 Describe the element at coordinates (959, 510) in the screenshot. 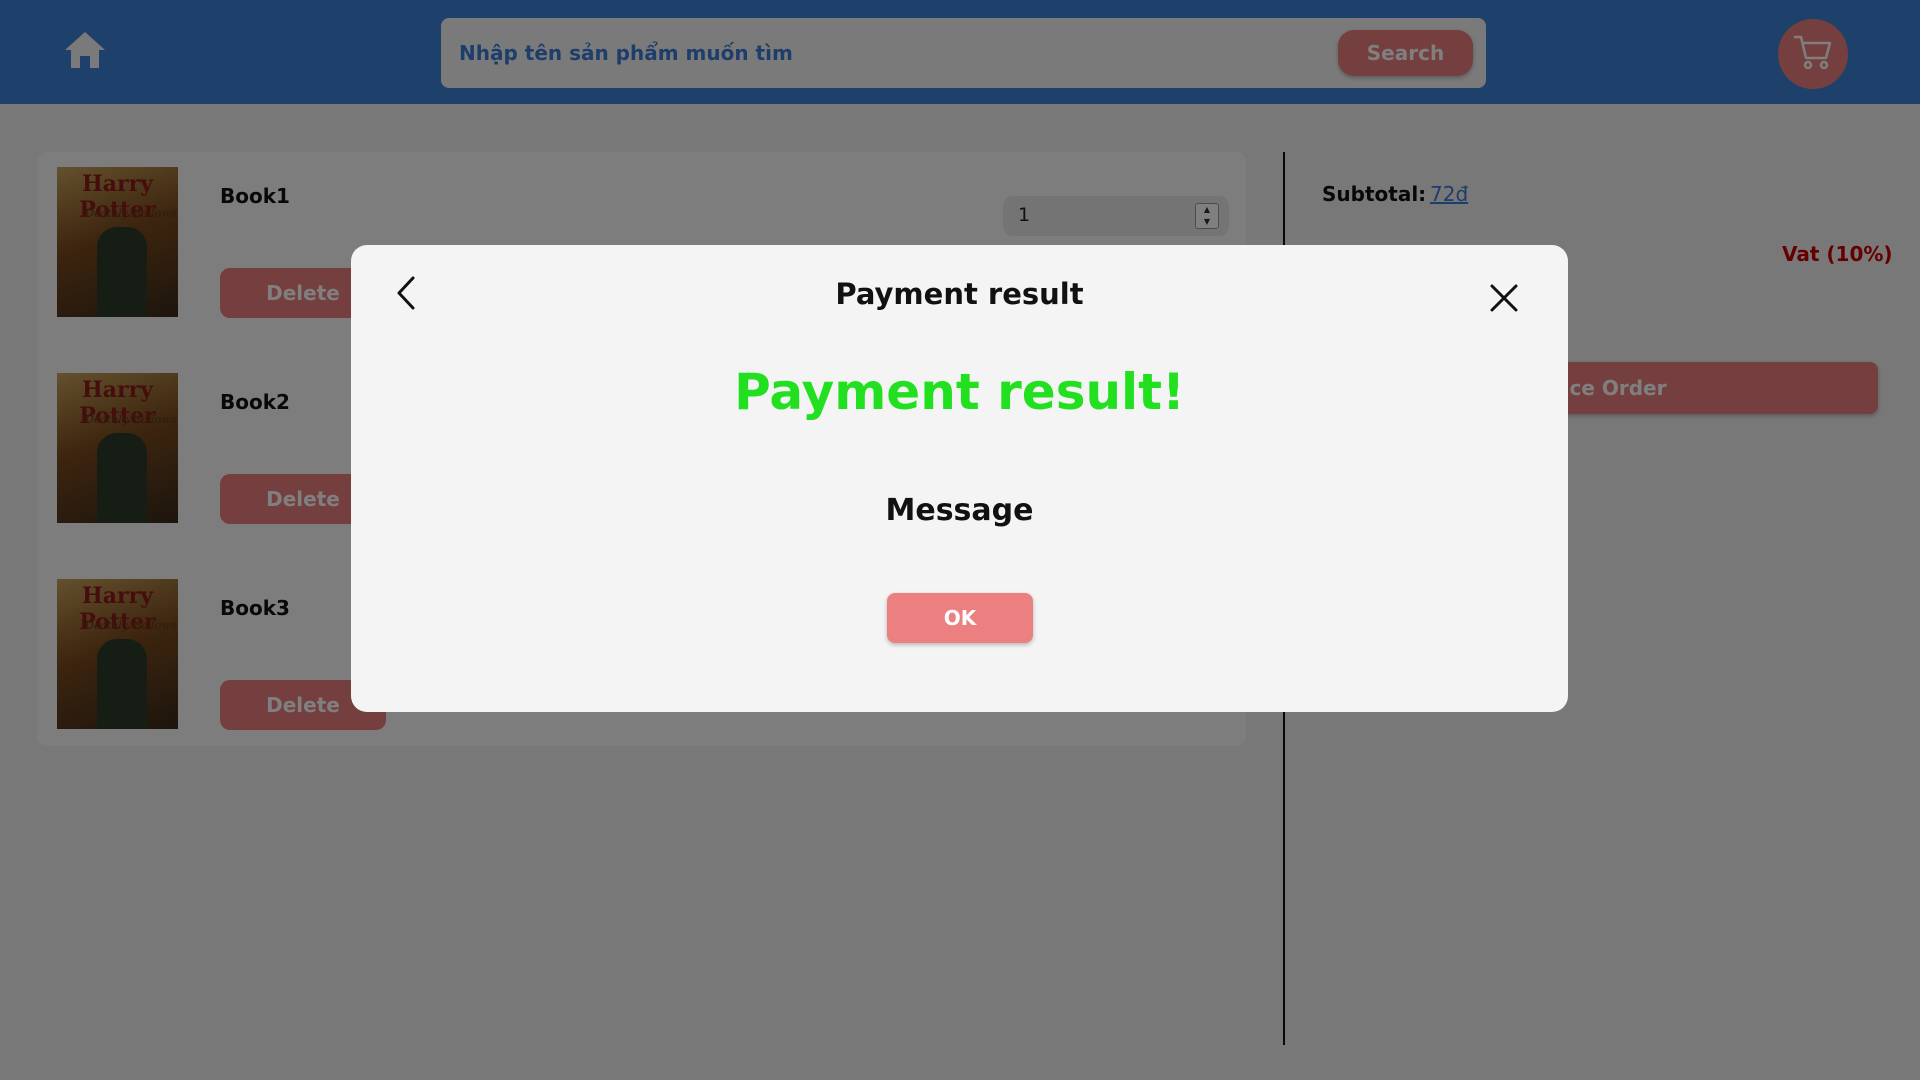

I see `result-message: Message` at that location.